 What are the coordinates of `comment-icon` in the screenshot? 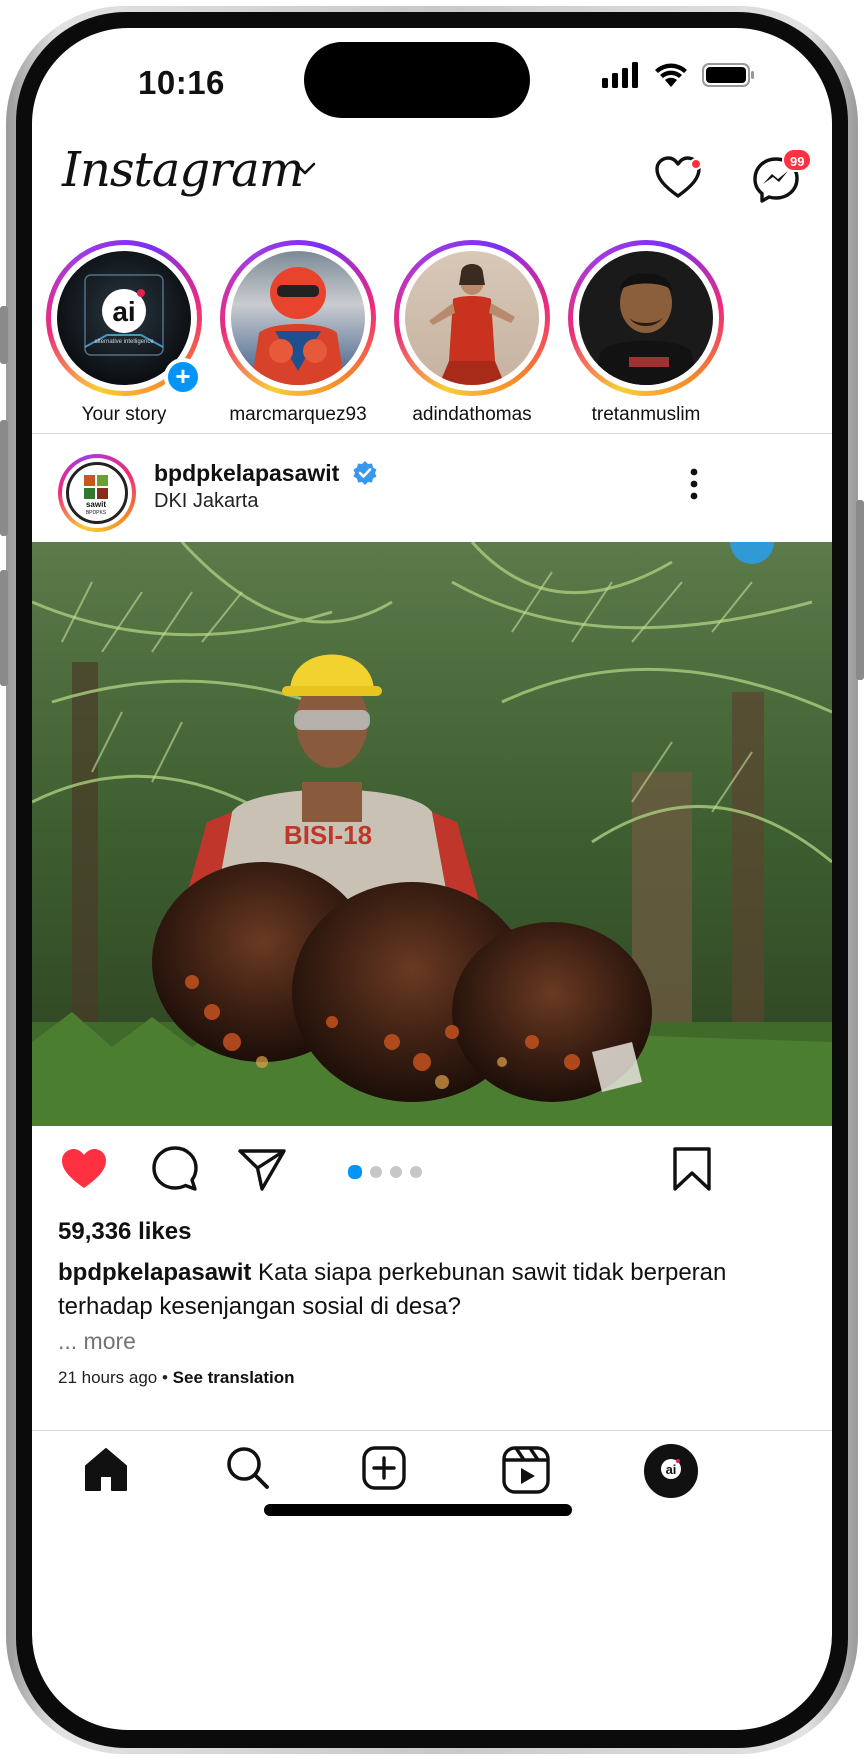 It's located at (175, 1169).